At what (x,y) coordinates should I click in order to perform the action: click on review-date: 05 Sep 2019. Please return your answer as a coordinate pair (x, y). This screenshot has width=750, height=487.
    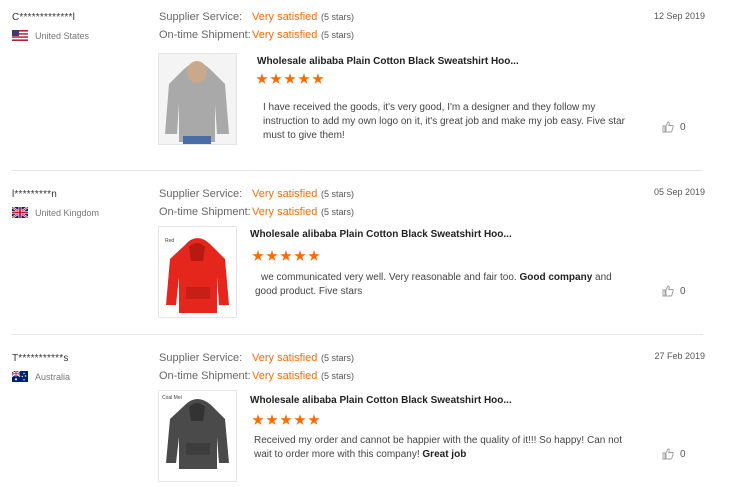
    Looking at the image, I should click on (679, 192).